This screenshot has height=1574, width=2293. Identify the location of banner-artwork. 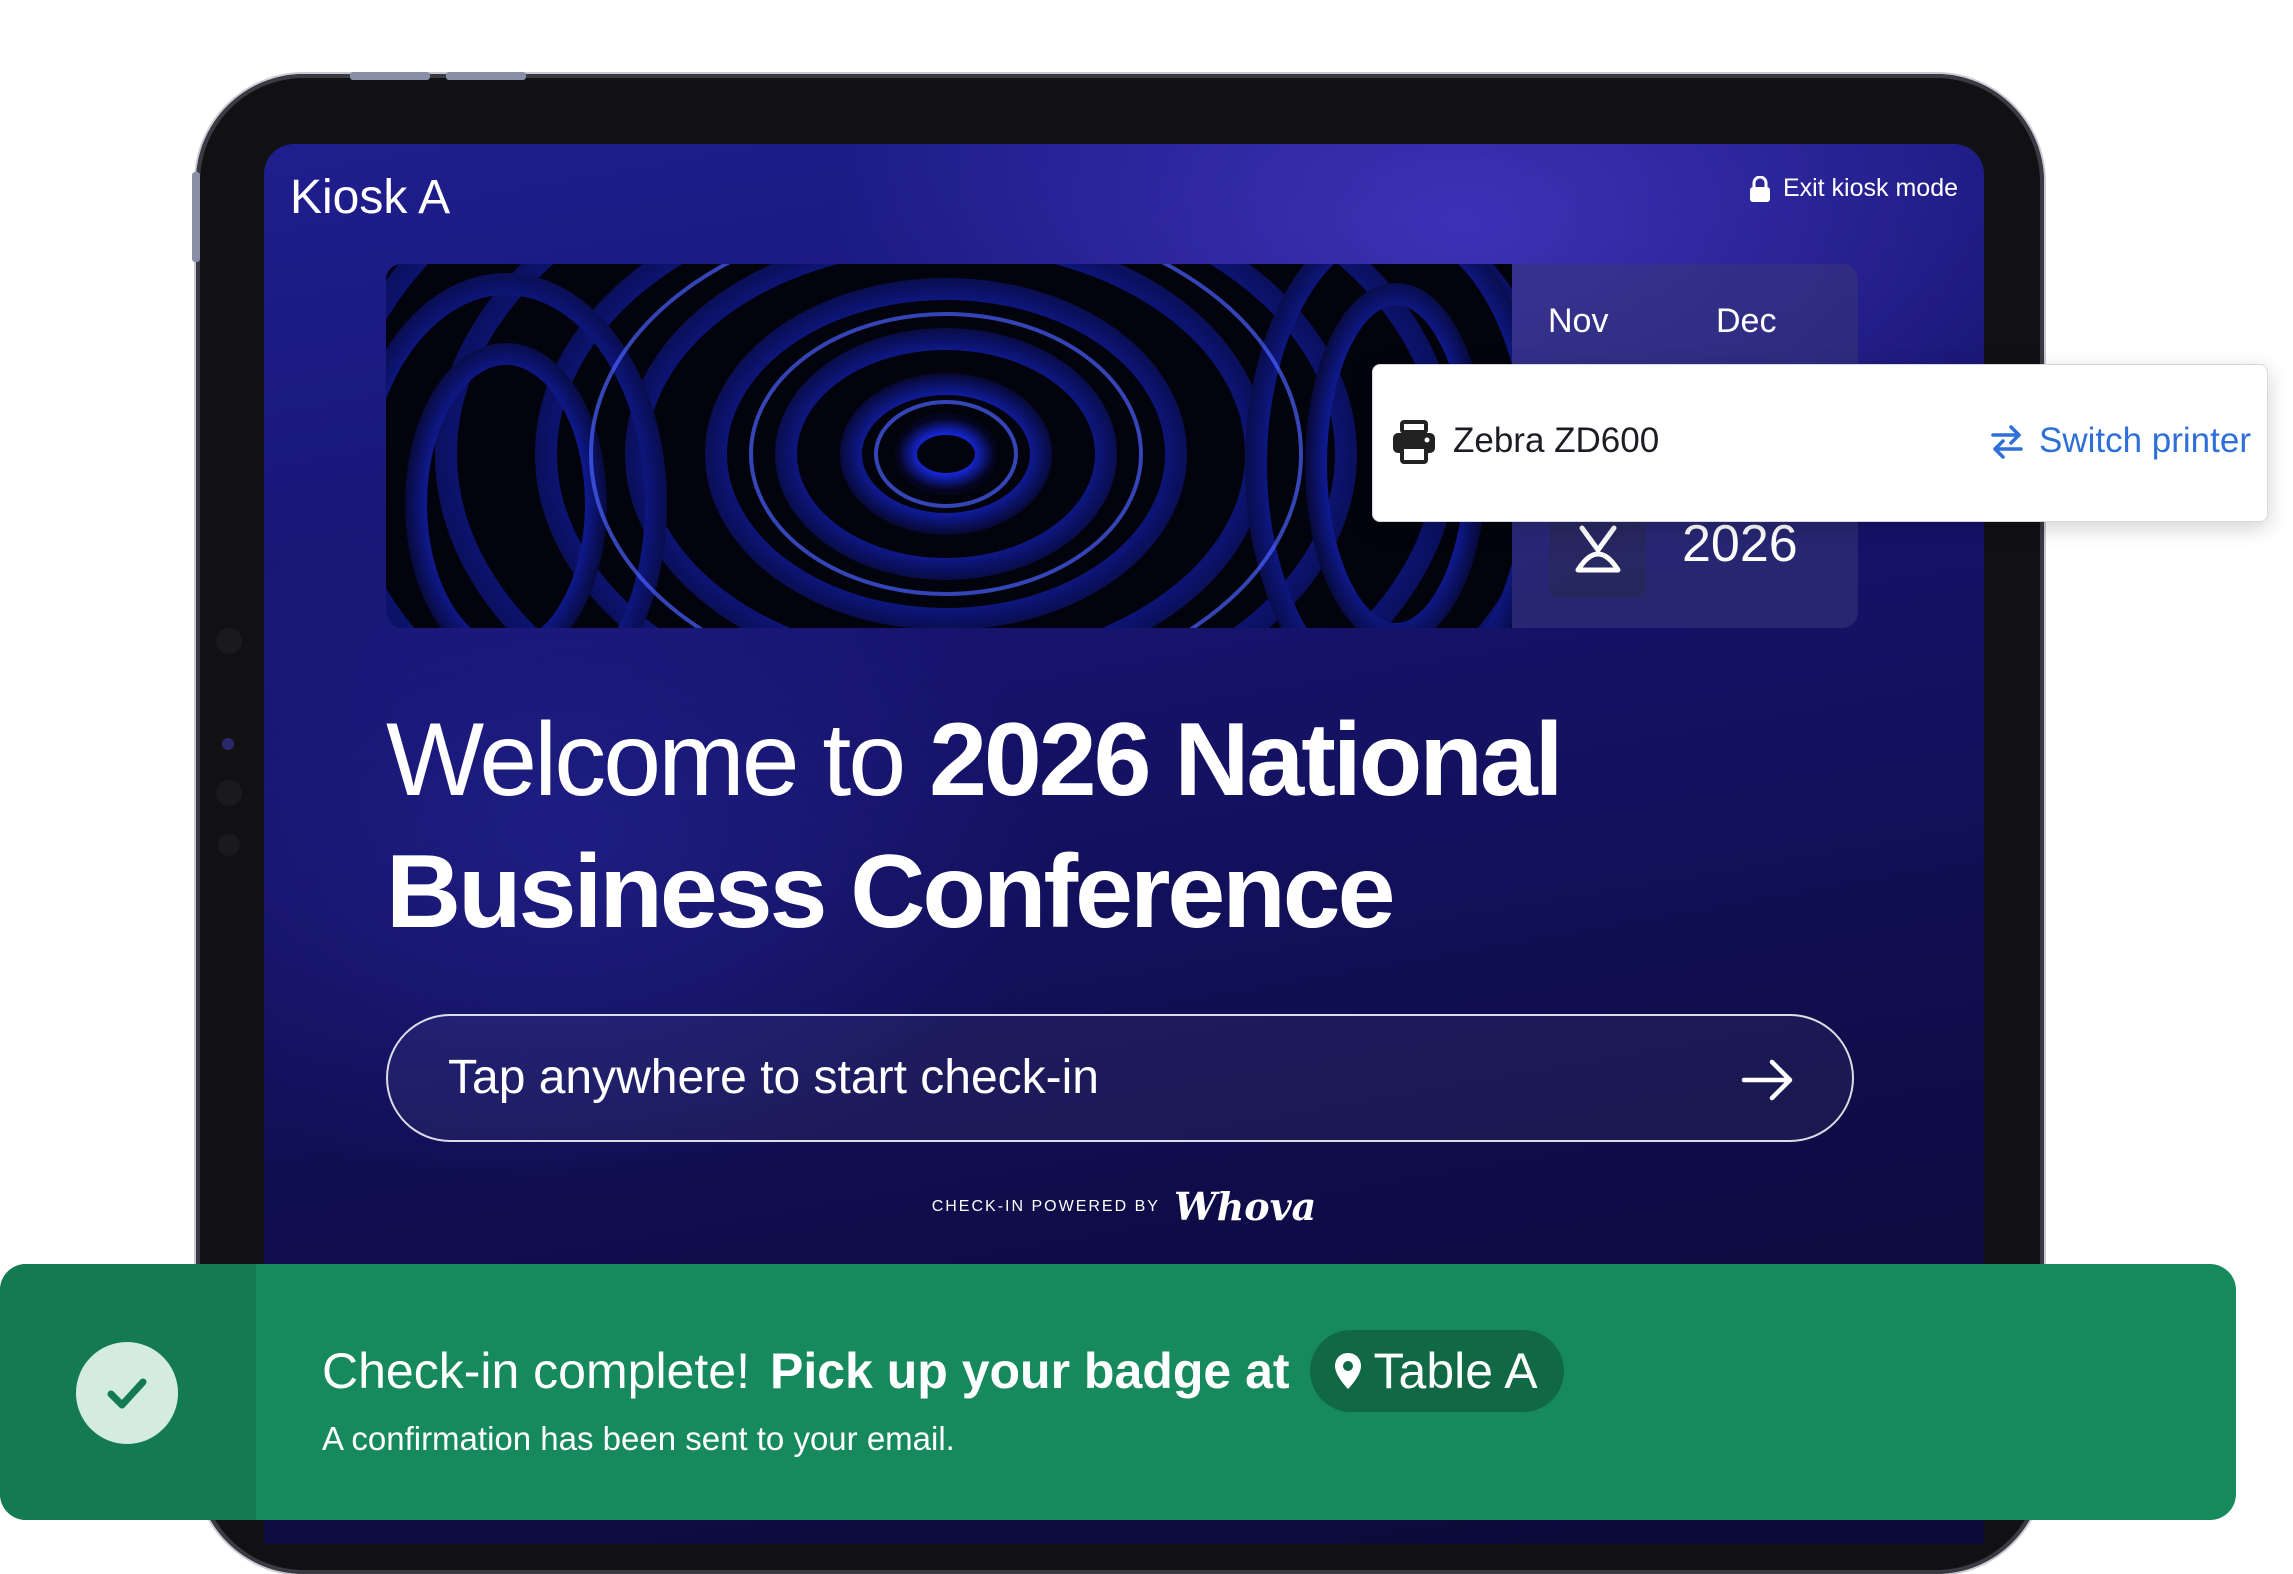
(949, 446).